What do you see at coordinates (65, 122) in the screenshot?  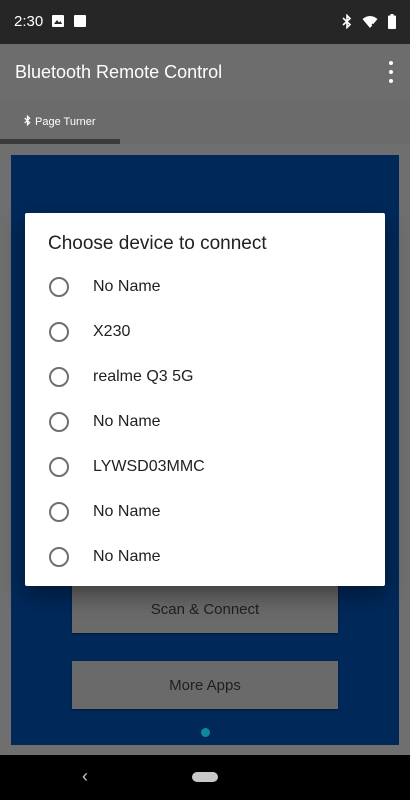 I see `tab-label: Page Turner` at bounding box center [65, 122].